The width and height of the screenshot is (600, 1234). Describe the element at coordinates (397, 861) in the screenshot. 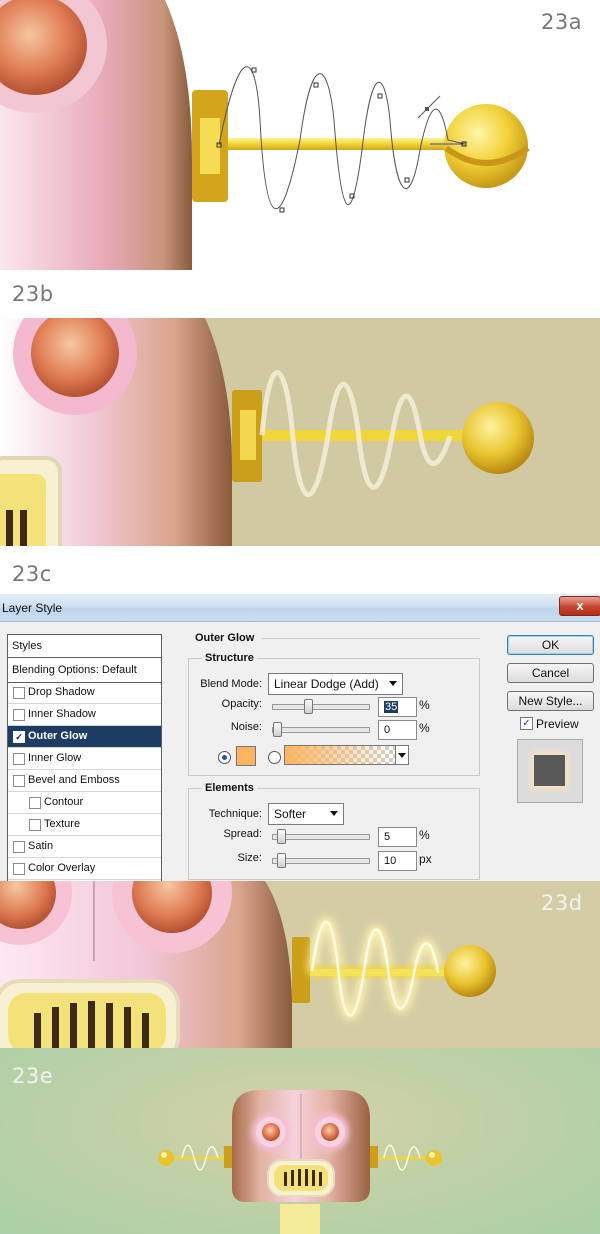

I see `size-field: 10` at that location.